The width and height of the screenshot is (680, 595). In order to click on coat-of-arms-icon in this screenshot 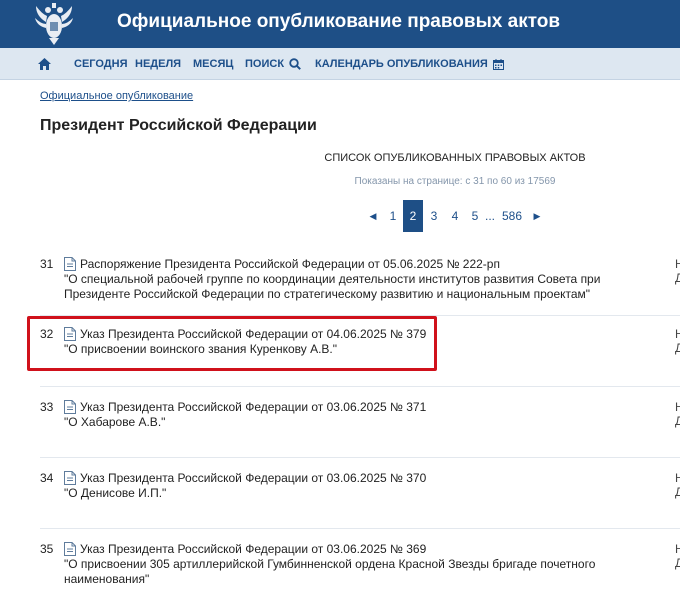, I will do `click(54, 24)`.